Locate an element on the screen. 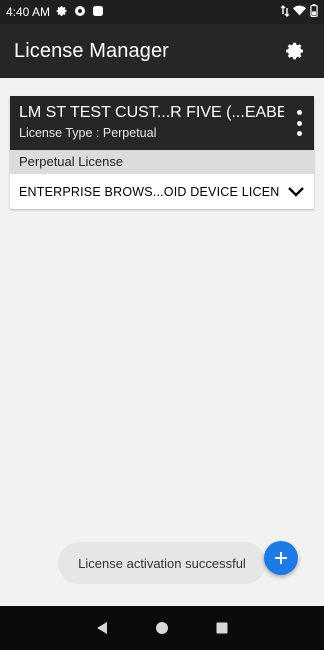  recents-icon is located at coordinates (222, 628).